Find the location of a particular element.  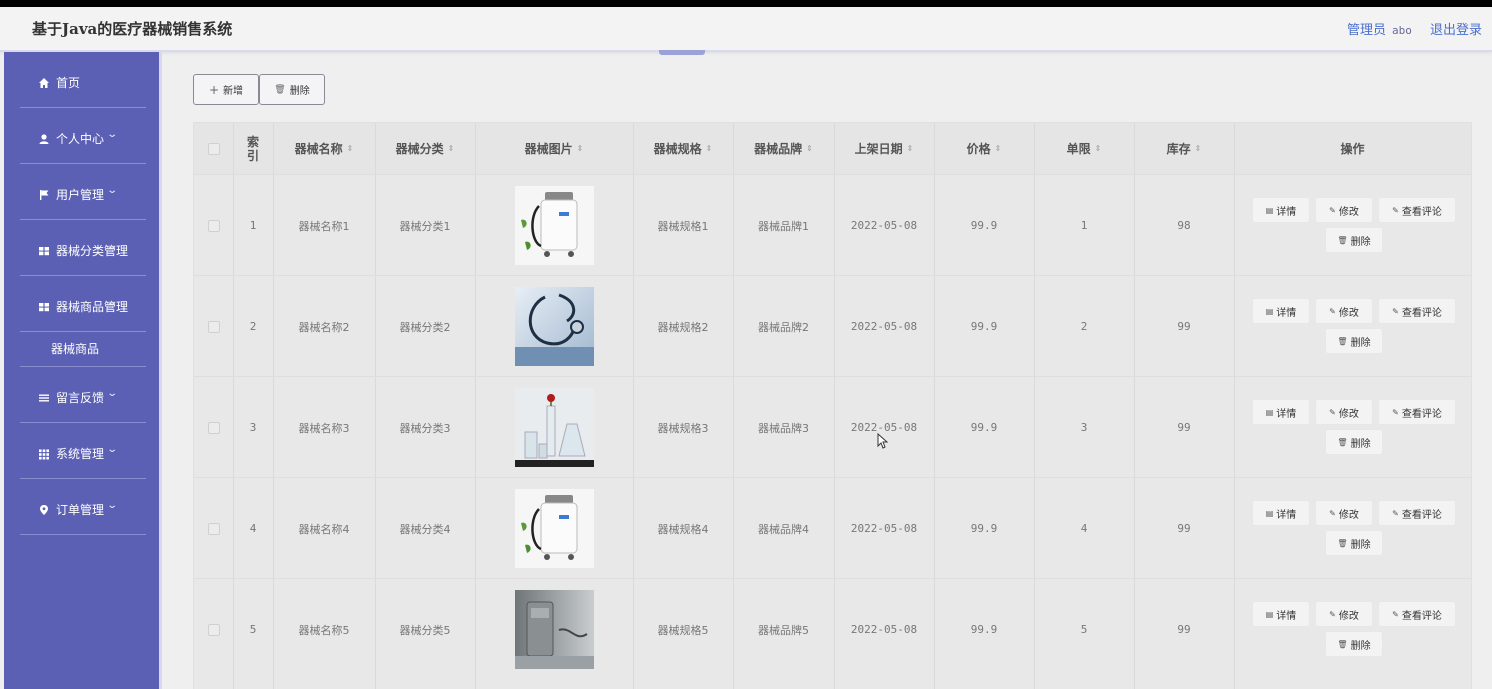

username: abo is located at coordinates (1401, 30).